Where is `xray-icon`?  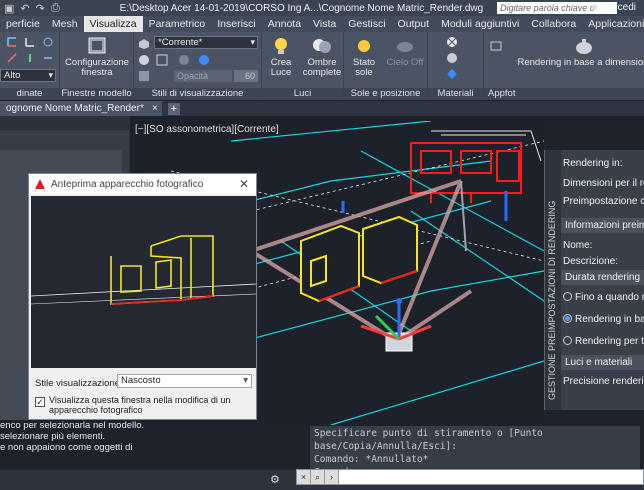
xray-icon is located at coordinates (144, 76).